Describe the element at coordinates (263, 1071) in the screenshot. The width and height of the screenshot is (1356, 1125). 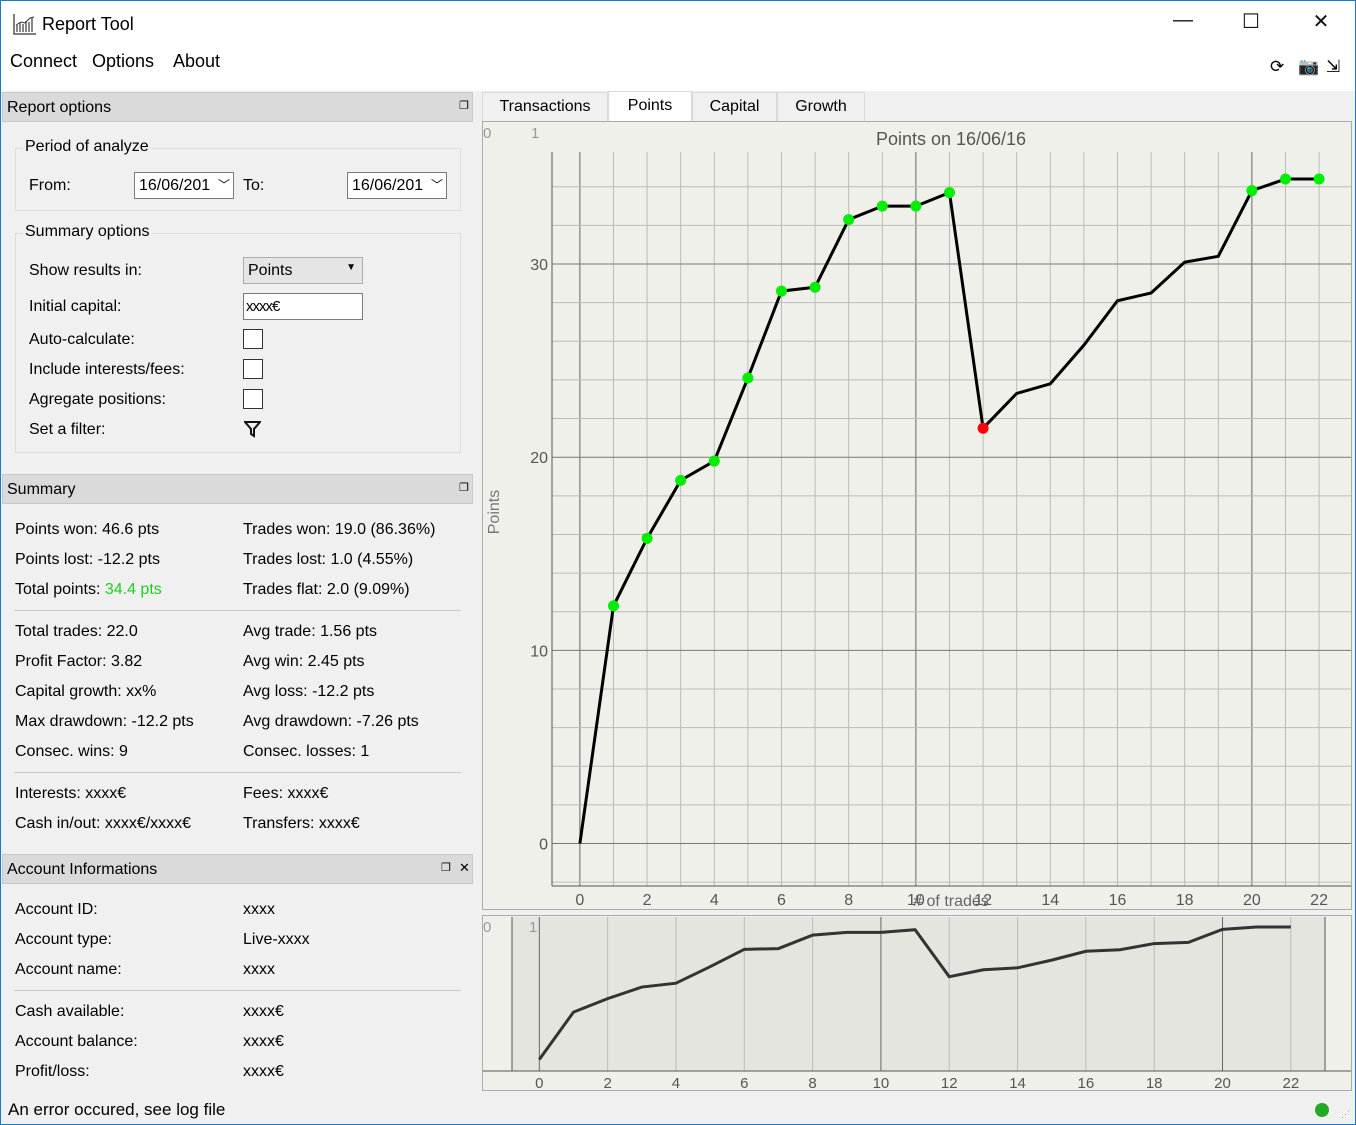
I see `profit-loss-value: xxxx€` at that location.